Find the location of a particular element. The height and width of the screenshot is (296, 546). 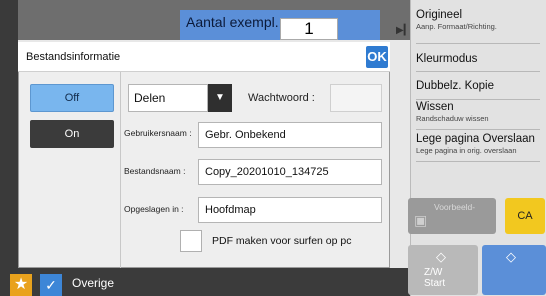

on-button: On is located at coordinates (72, 134).